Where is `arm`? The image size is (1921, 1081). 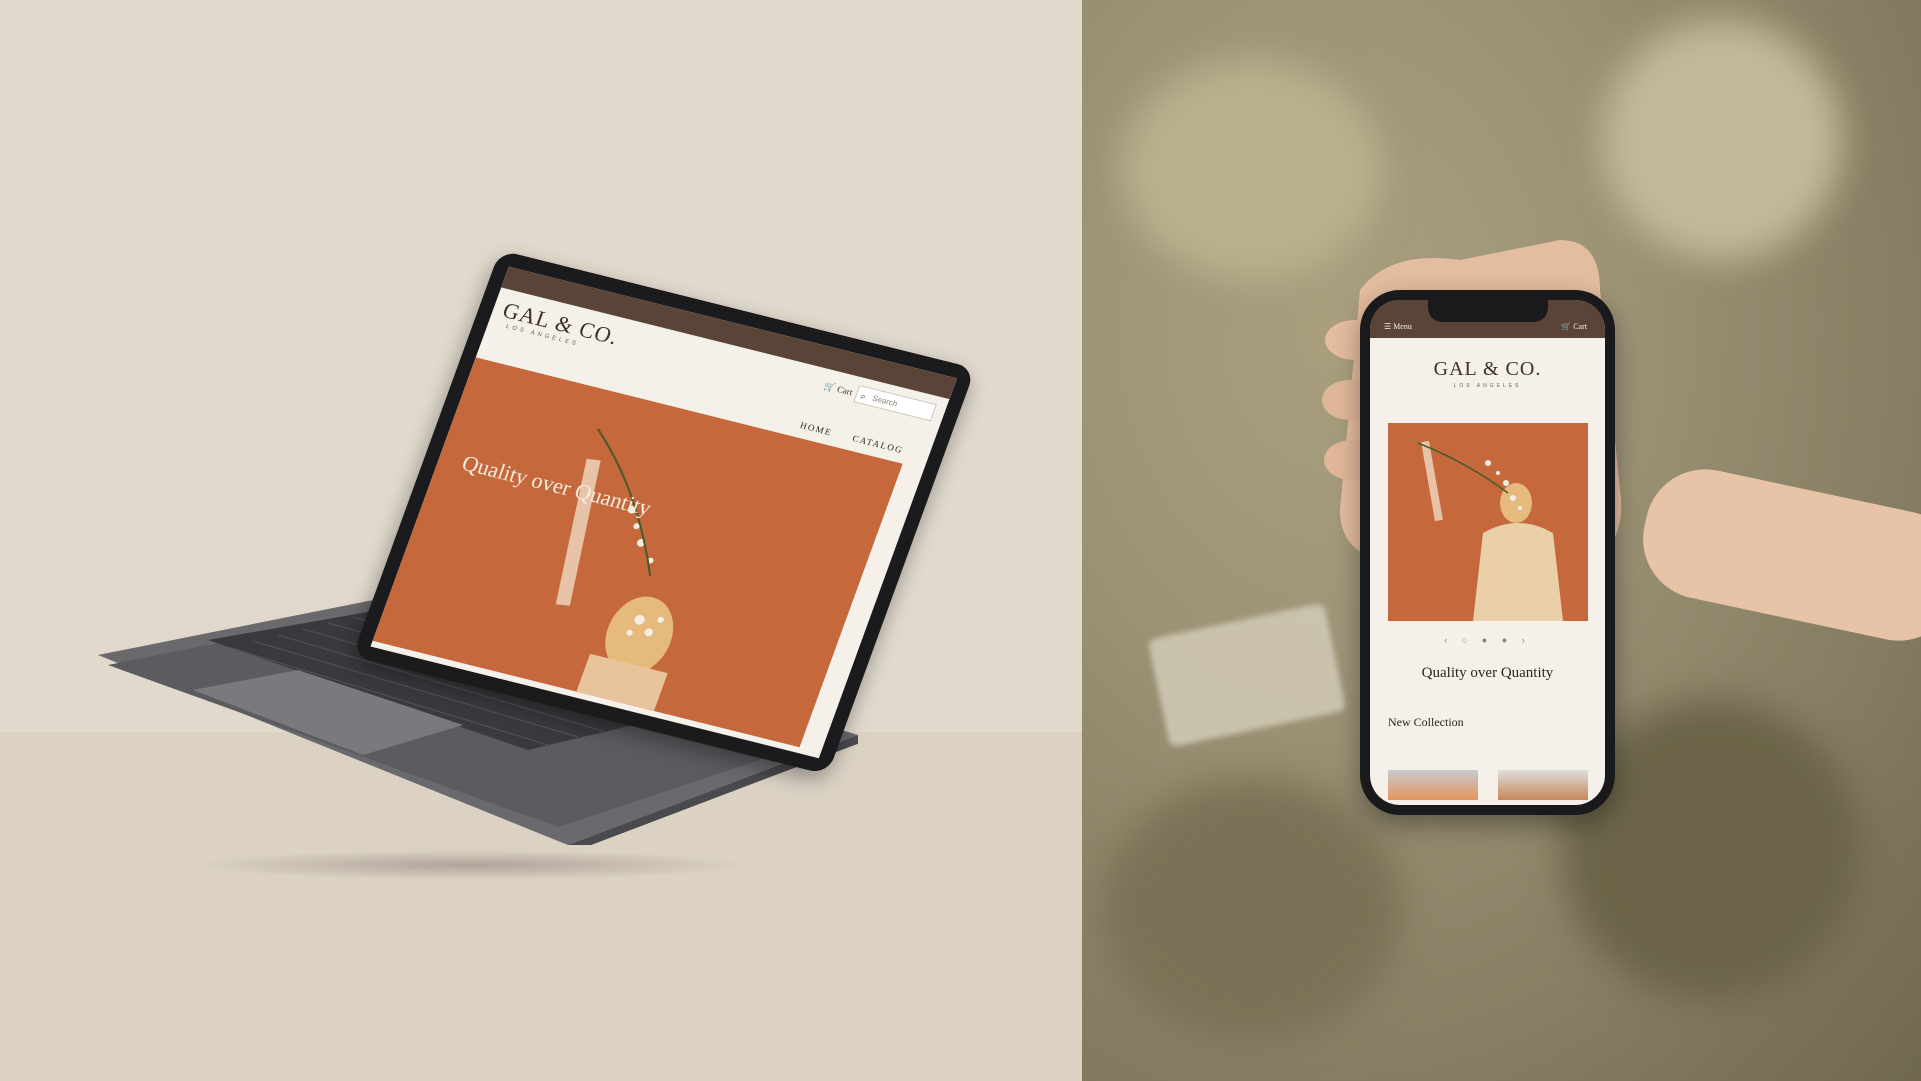 arm is located at coordinates (1776, 555).